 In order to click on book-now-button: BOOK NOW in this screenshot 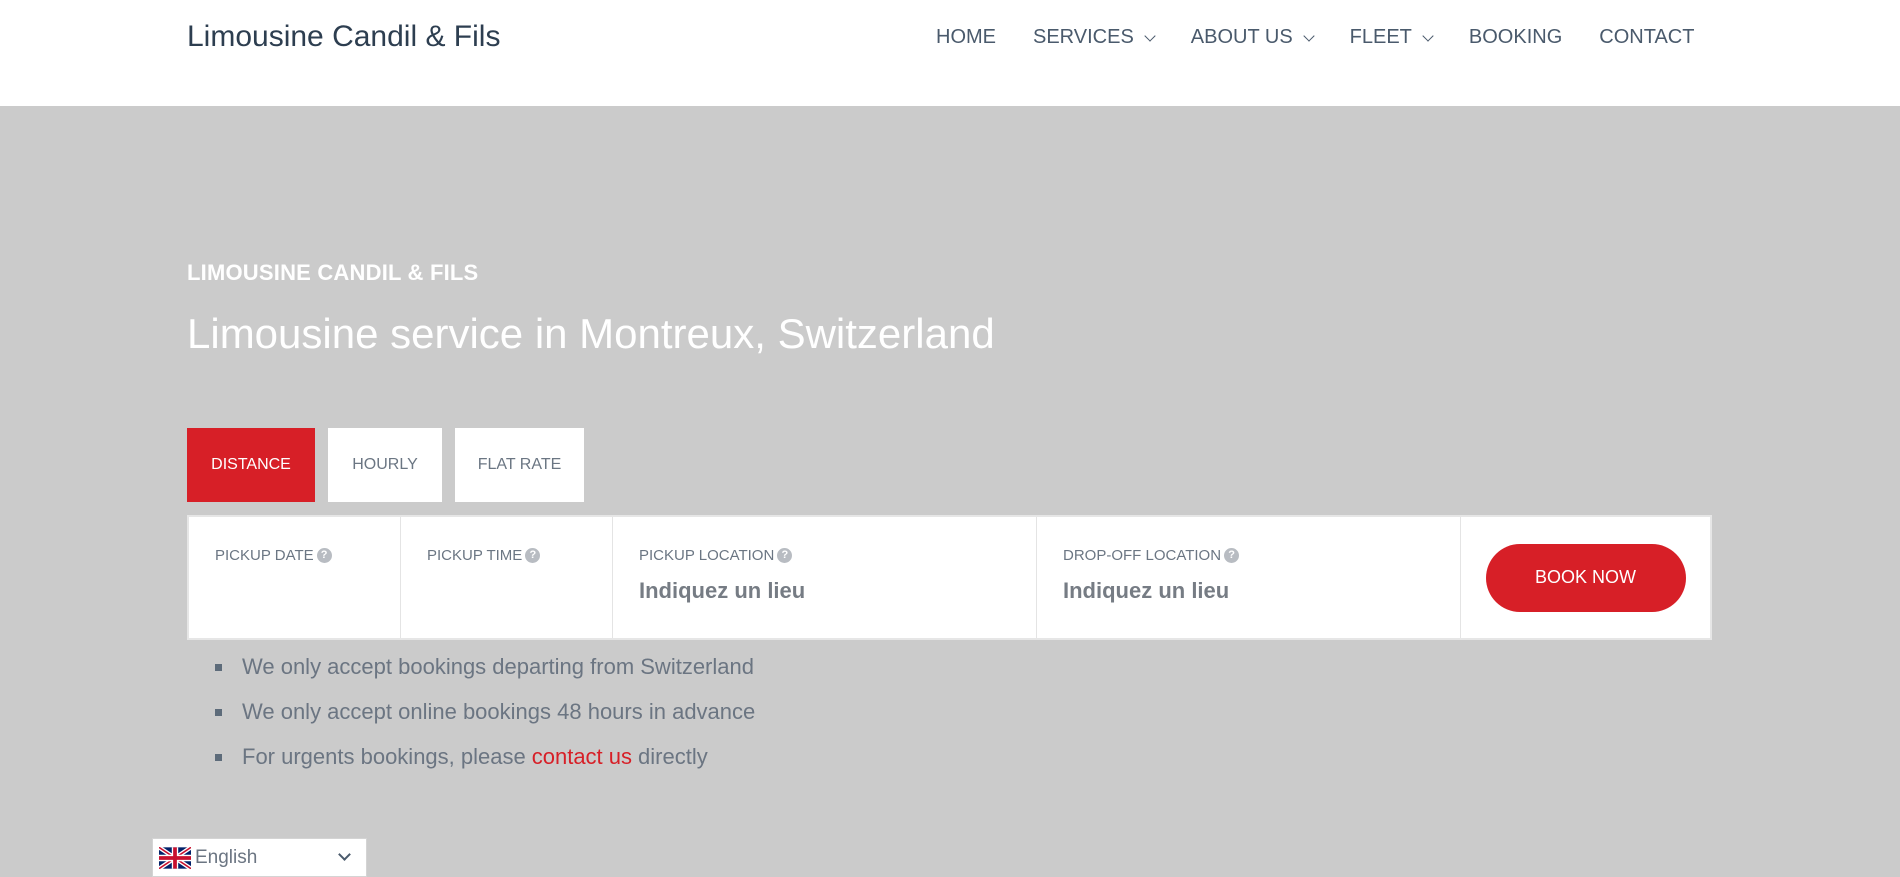, I will do `click(1585, 577)`.